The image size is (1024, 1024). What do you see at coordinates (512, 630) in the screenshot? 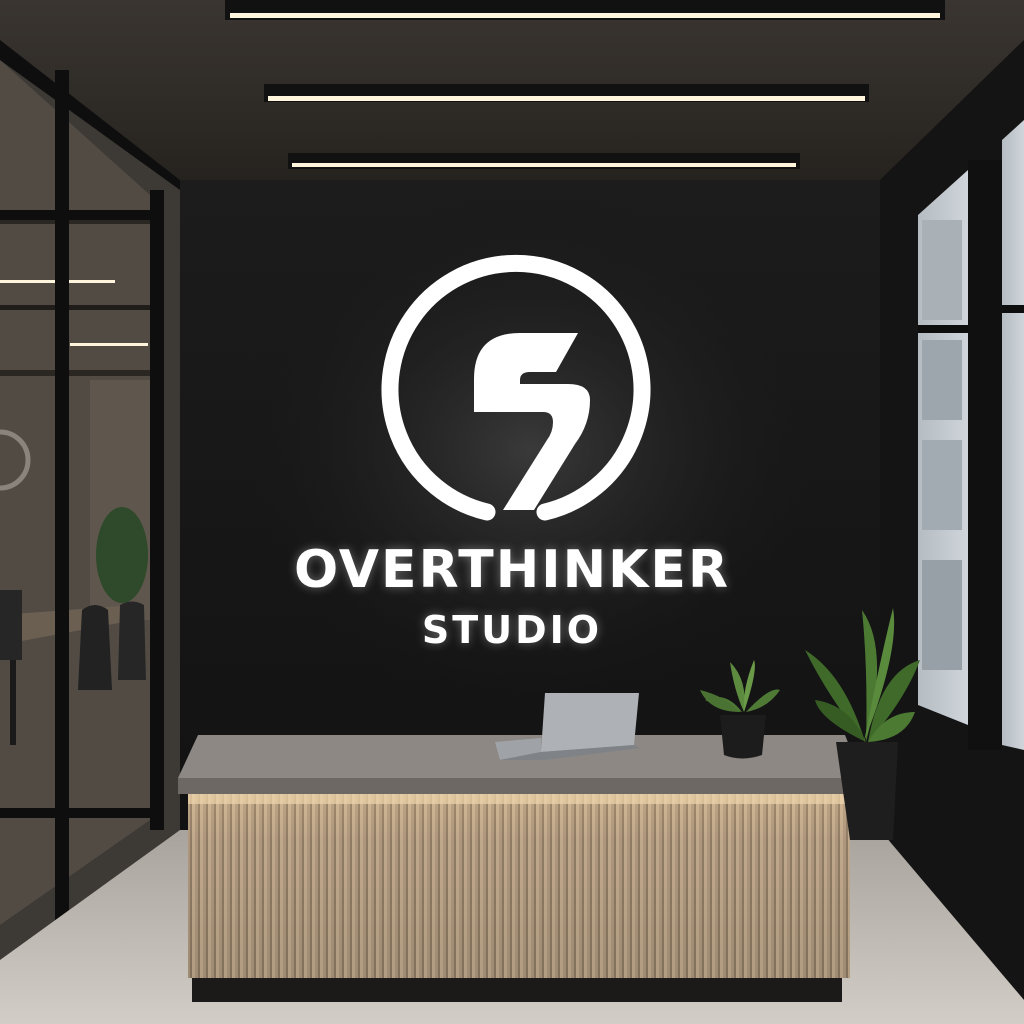
I see `brand-subtitle: STUDIO` at bounding box center [512, 630].